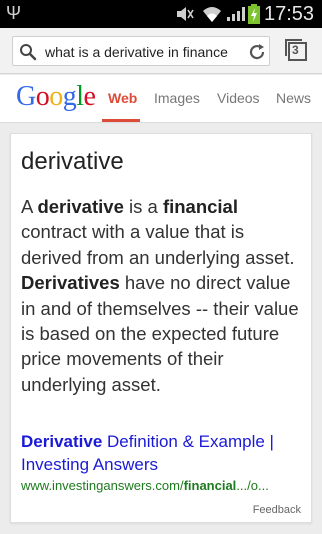  I want to click on address-bar: what is a derivative in finance, so click(141, 51).